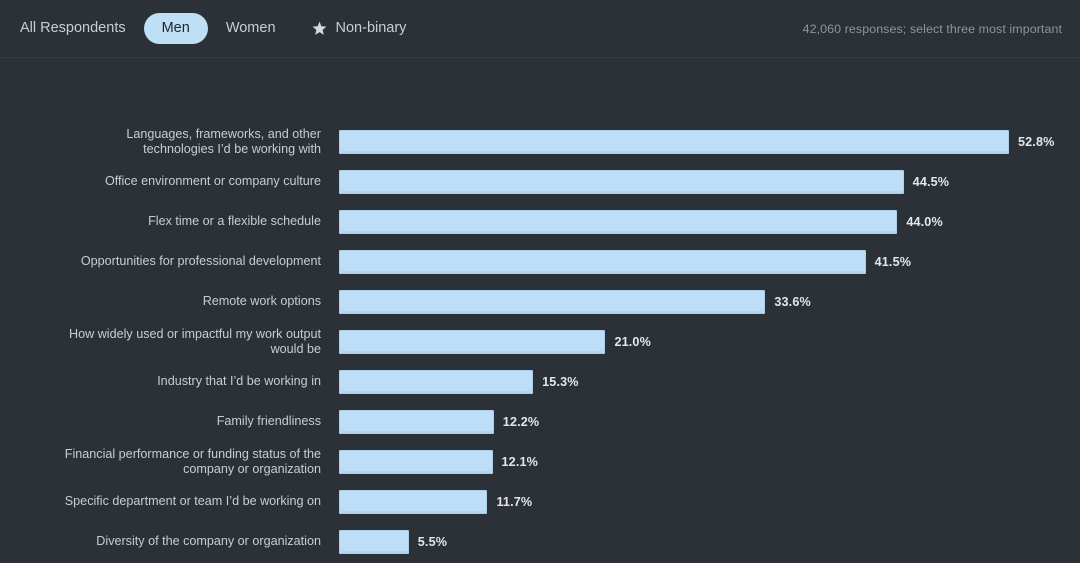 The image size is (1080, 563). I want to click on bar-row: Family friendliness 12.2%, so click(540, 422).